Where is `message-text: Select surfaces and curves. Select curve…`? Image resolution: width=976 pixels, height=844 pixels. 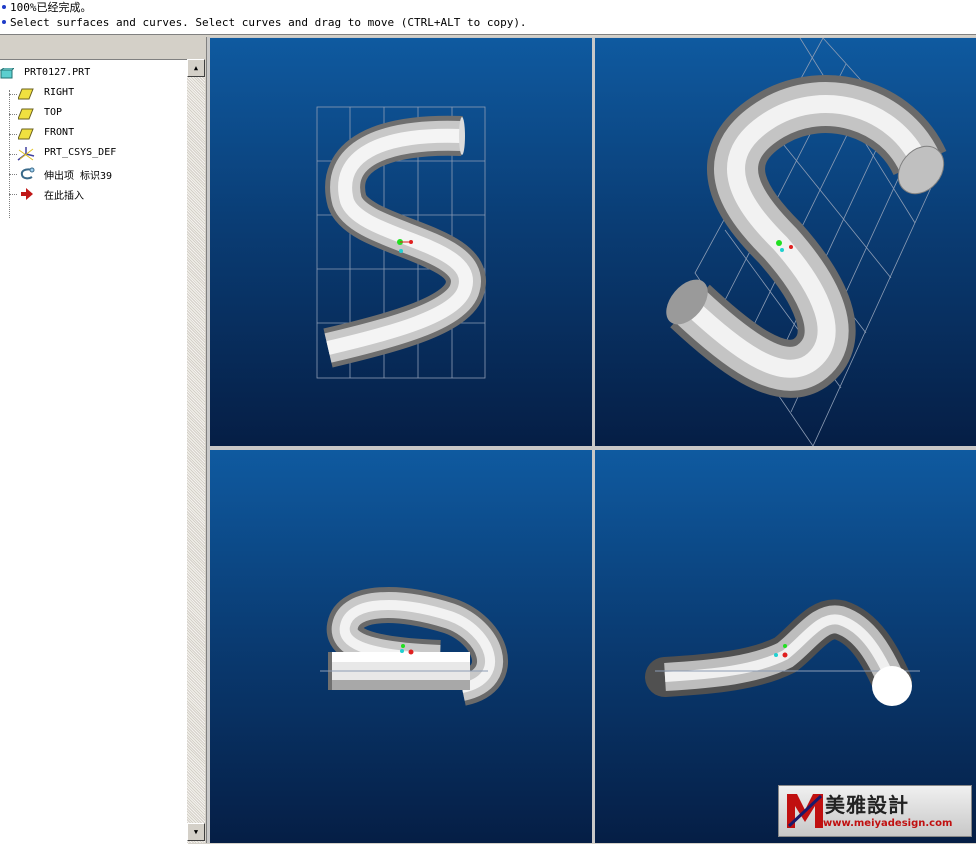
message-text: Select surfaces and curves. Select curve… is located at coordinates (268, 22).